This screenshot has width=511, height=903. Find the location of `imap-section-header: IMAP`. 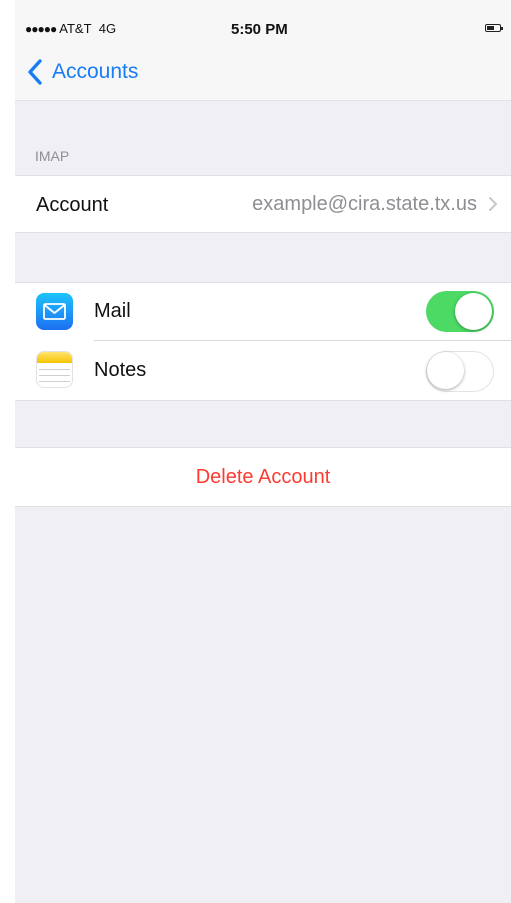

imap-section-header: IMAP is located at coordinates (52, 156).